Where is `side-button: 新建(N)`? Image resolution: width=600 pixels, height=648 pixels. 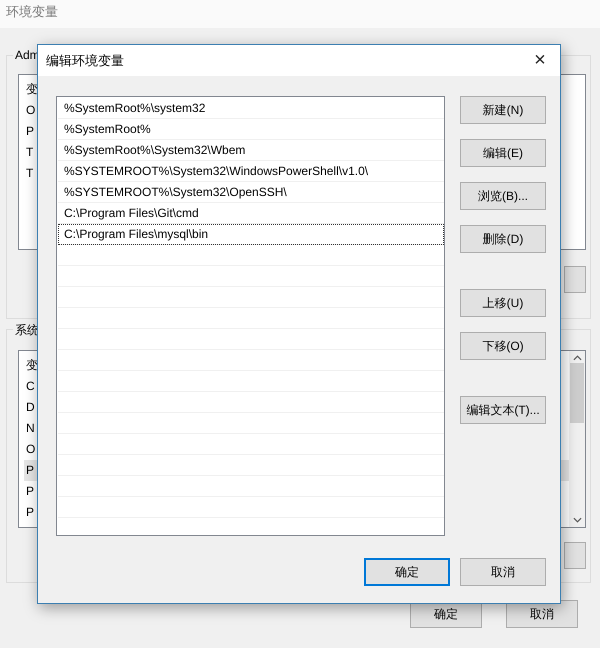 side-button: 新建(N) is located at coordinates (503, 110).